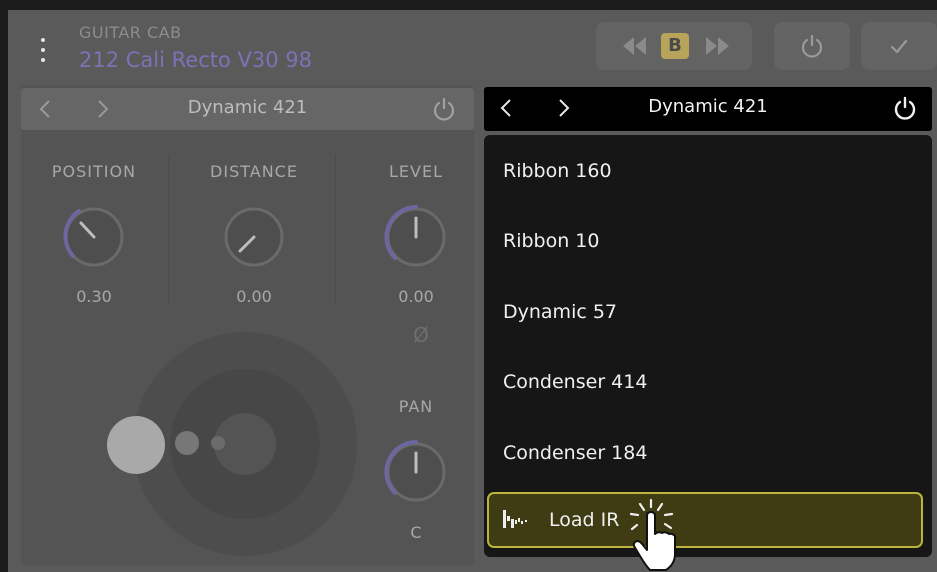  I want to click on impulse-response-icon, so click(515, 519).